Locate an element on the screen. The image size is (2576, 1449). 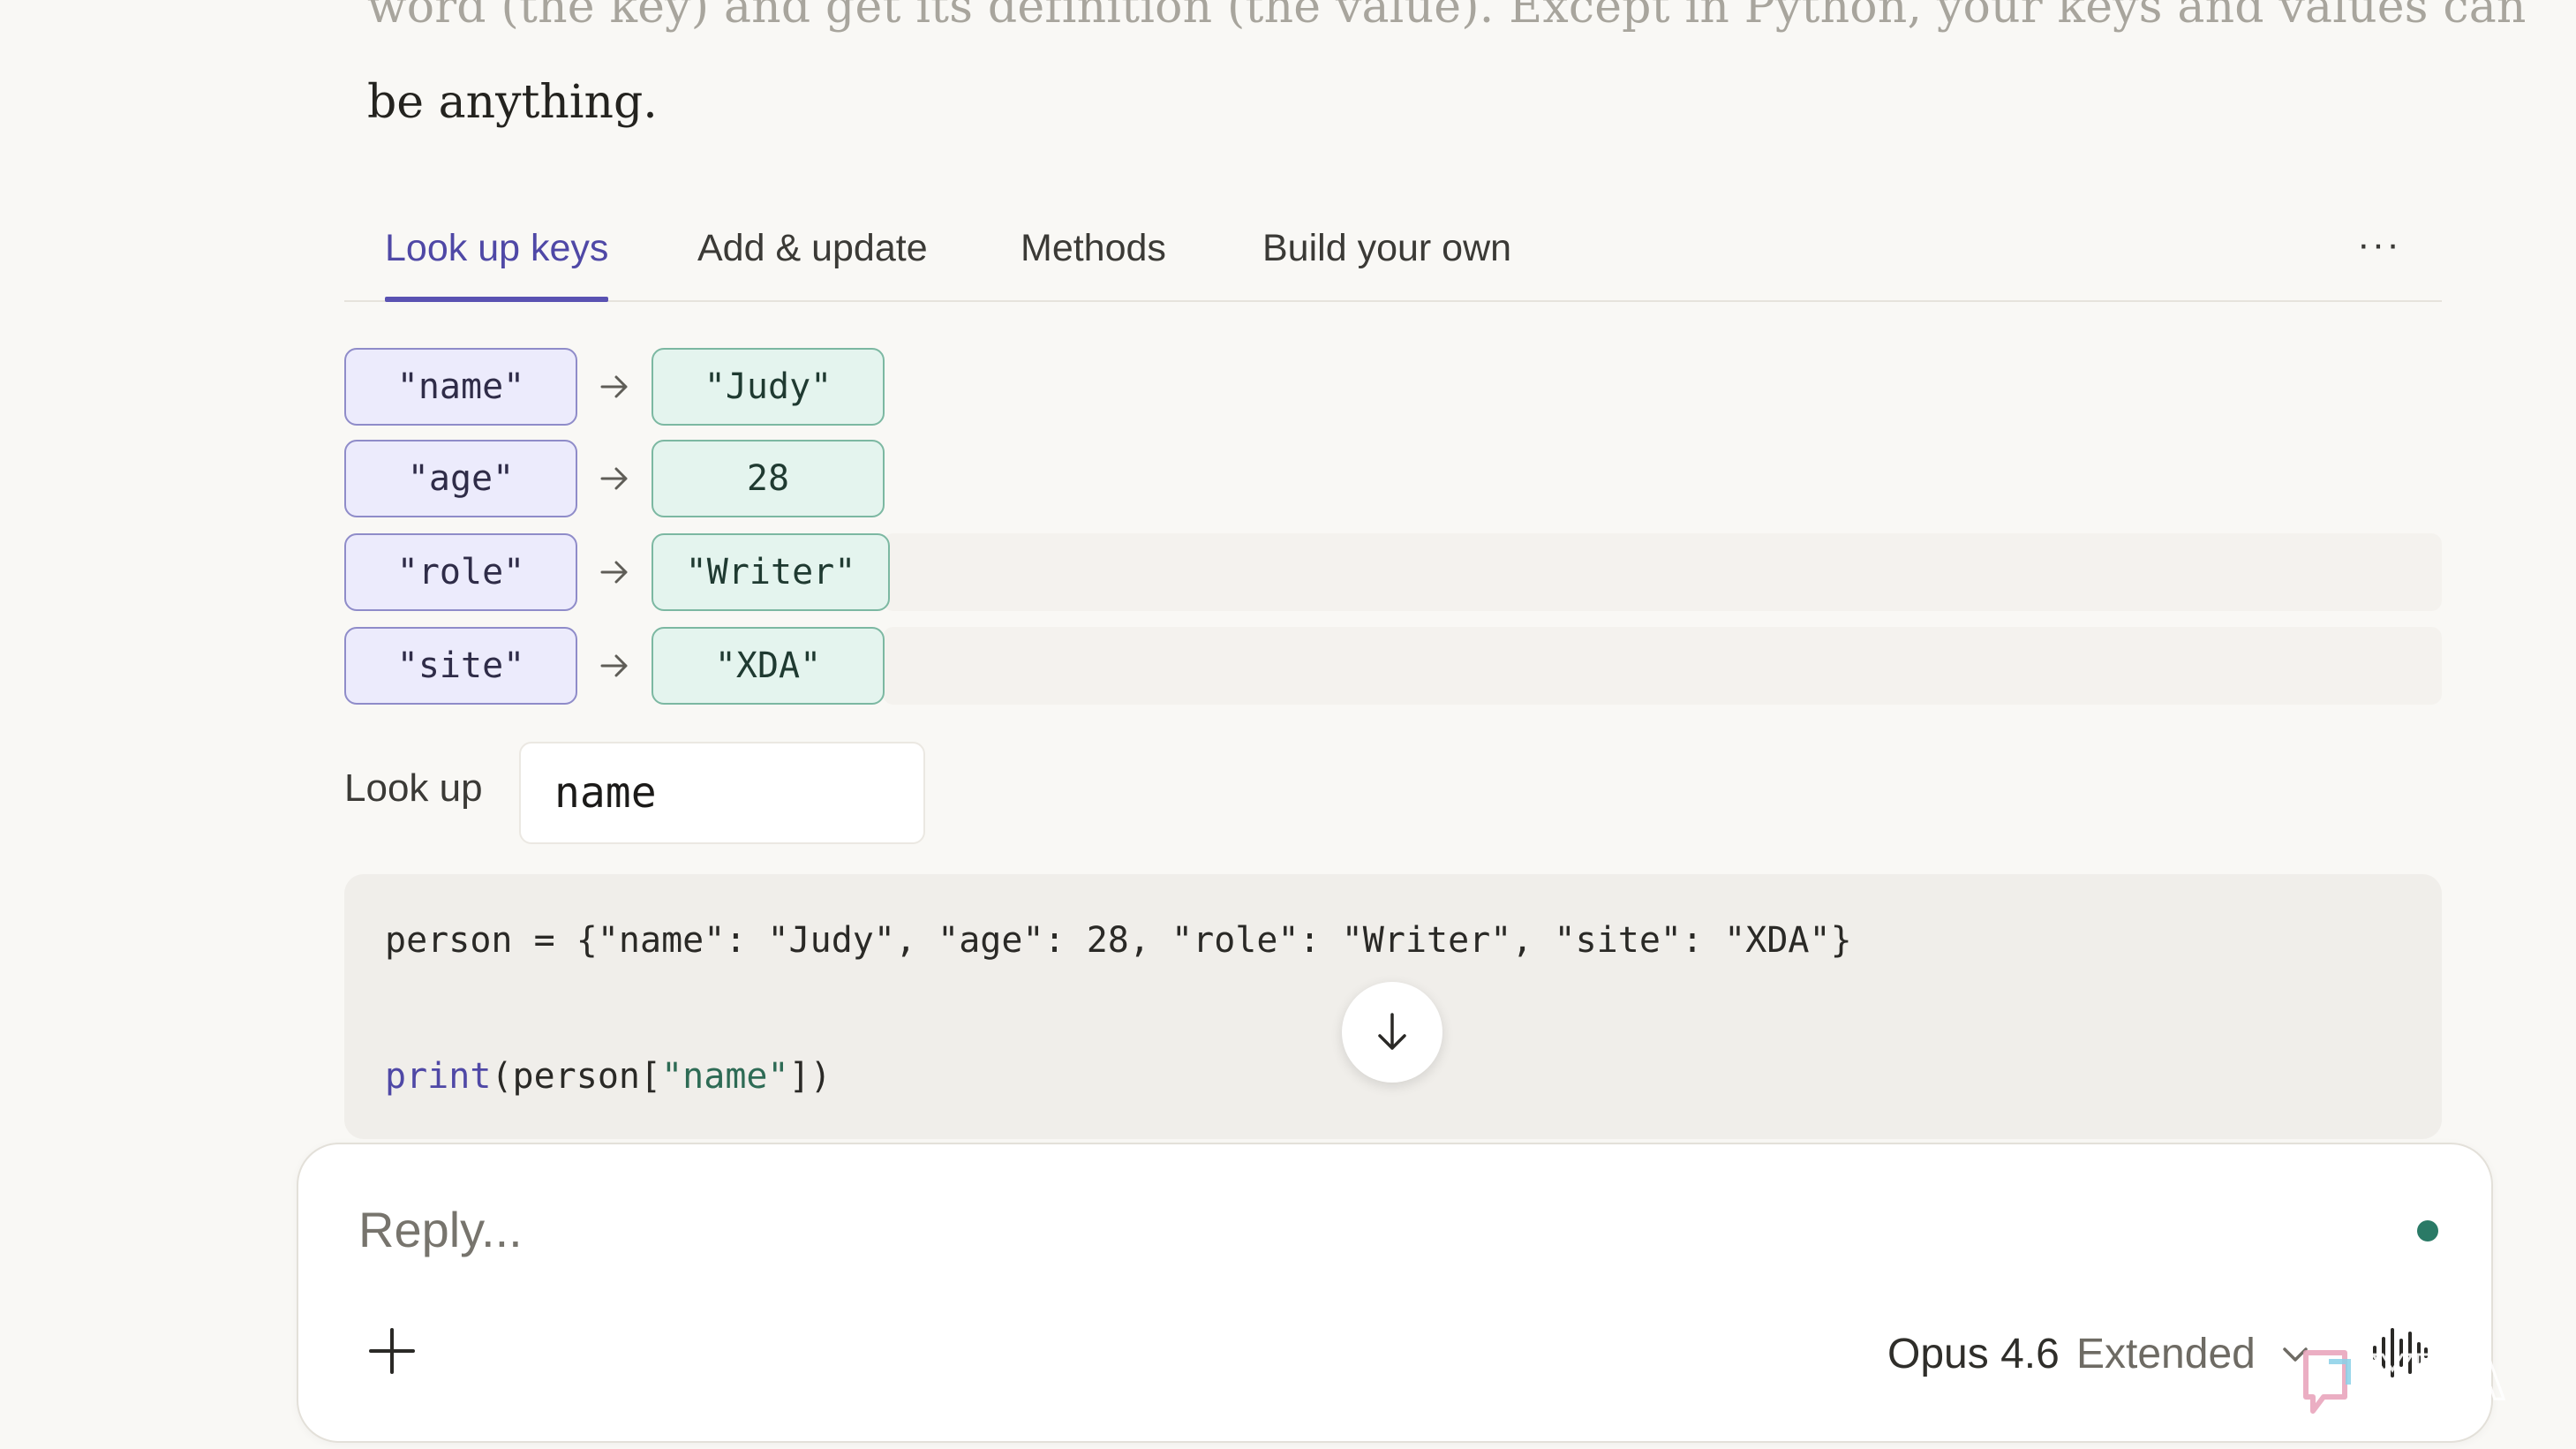
status-dot is located at coordinates (2427, 1230).